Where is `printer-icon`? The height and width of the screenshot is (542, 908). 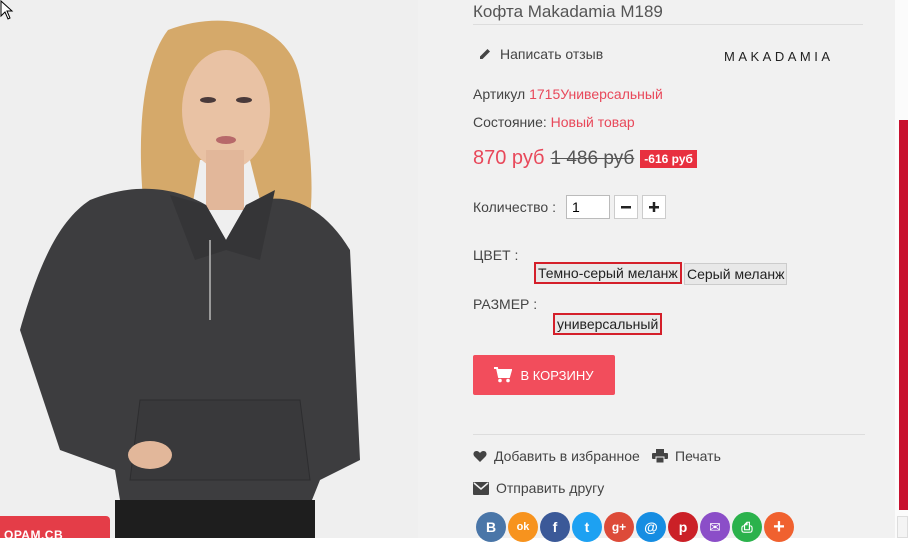
printer-icon is located at coordinates (660, 456).